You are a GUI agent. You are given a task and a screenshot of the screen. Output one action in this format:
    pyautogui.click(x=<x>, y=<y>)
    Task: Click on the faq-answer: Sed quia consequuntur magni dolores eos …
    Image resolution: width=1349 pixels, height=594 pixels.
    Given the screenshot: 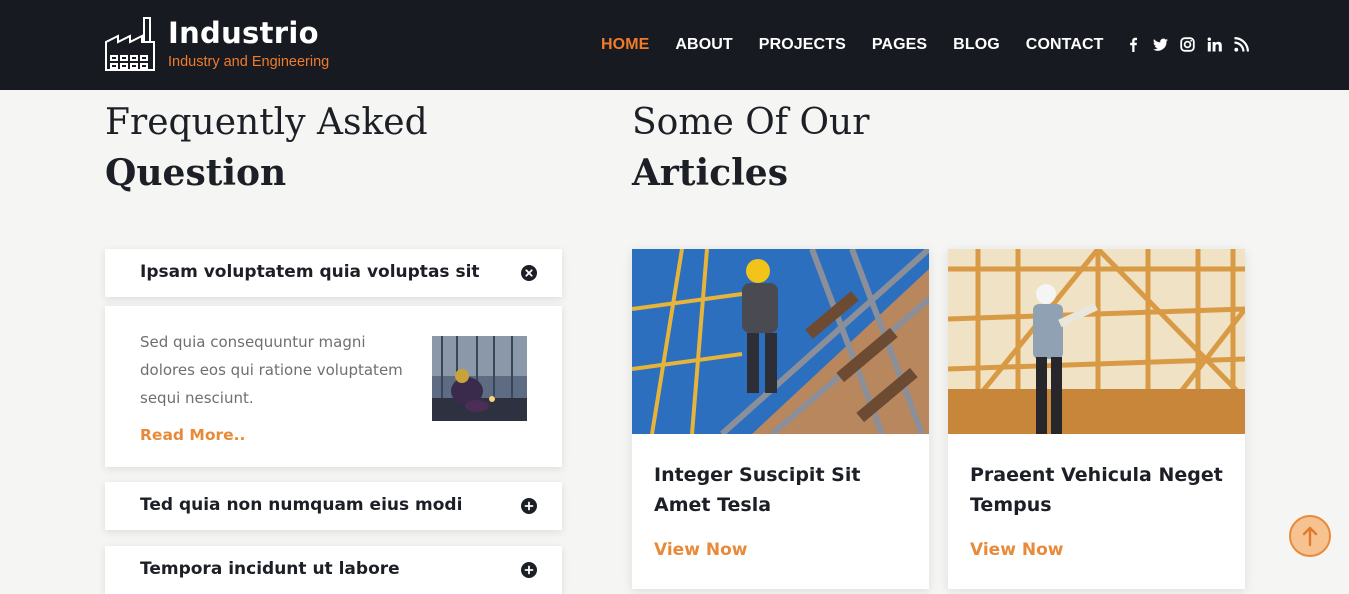 What is the action you would take?
    pyautogui.click(x=271, y=370)
    